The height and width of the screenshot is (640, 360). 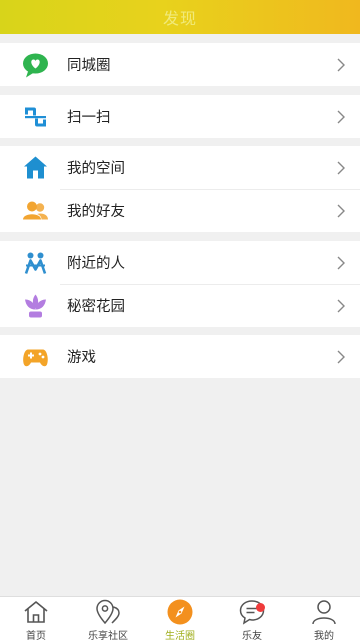 I want to click on menu-item-label: 我的空间, so click(x=96, y=169).